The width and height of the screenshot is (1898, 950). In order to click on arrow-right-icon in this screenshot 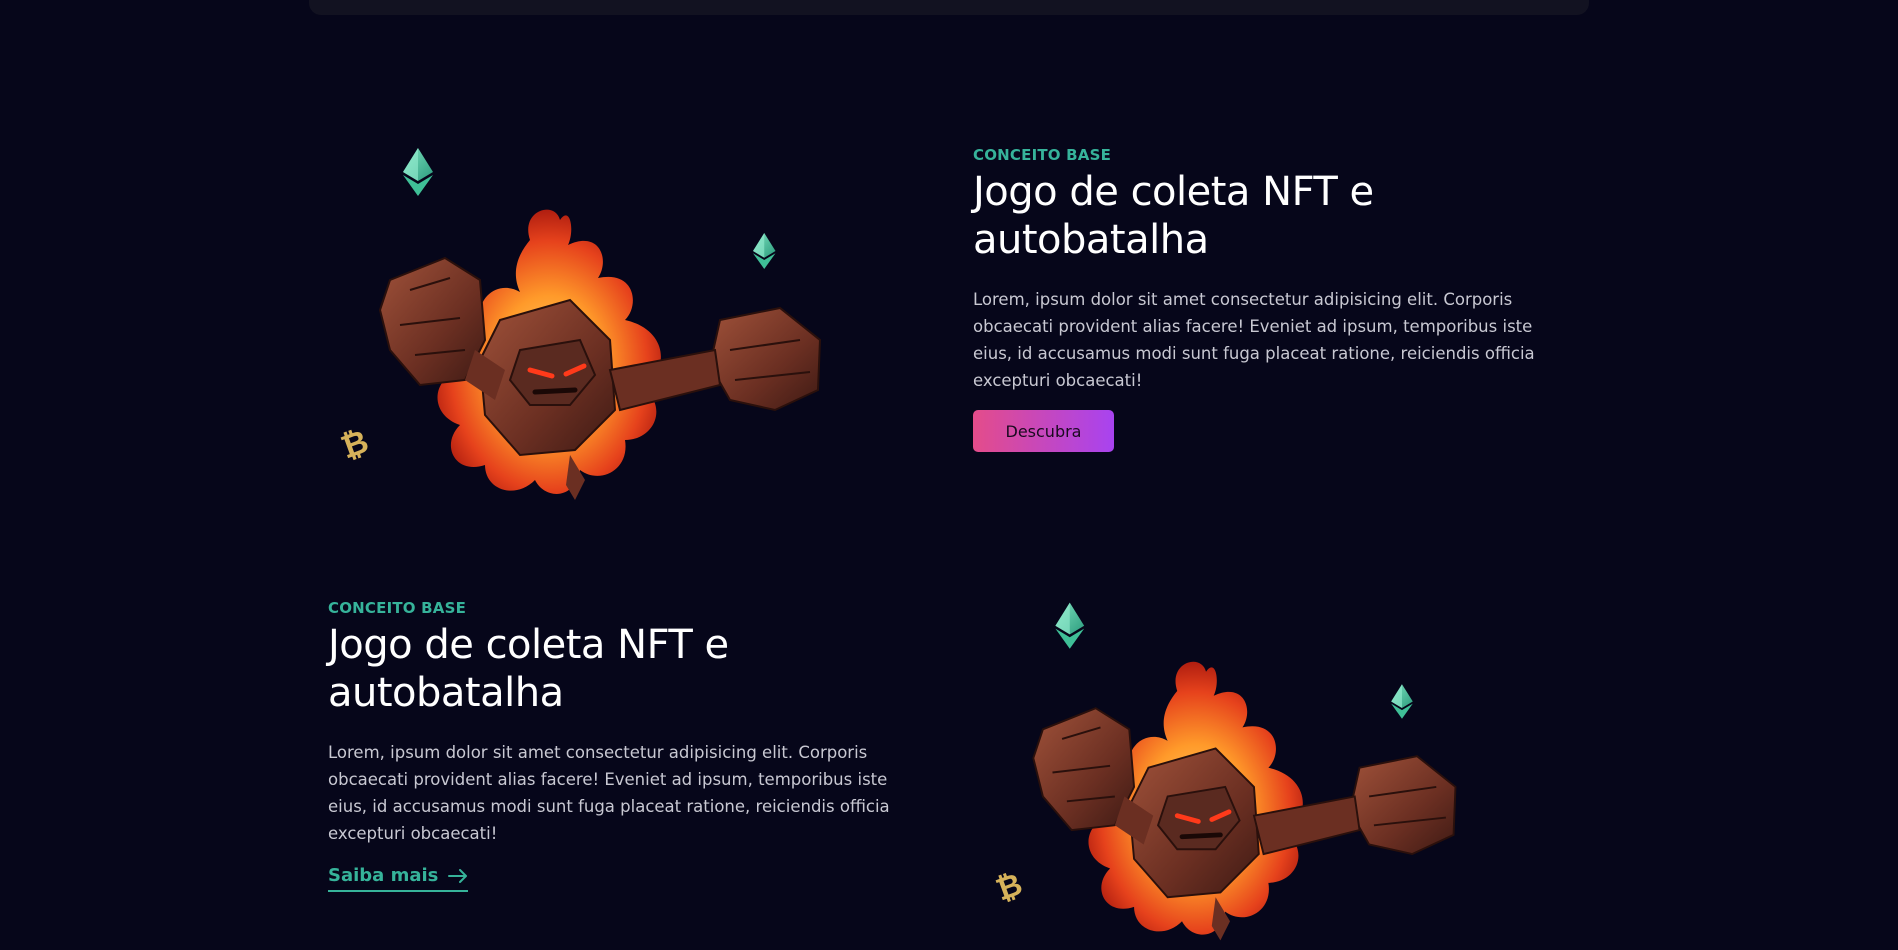, I will do `click(458, 875)`.